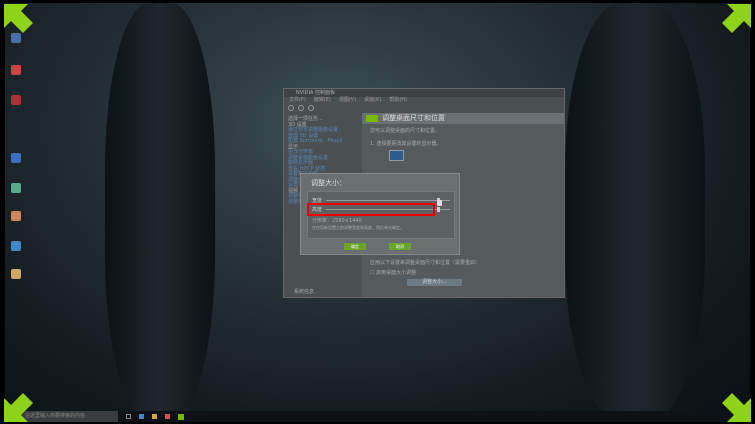 Image resolution: width=755 pixels, height=424 pixels. What do you see at coordinates (413, 118) in the screenshot?
I see `page-title: 调整桌面尺寸和位置` at bounding box center [413, 118].